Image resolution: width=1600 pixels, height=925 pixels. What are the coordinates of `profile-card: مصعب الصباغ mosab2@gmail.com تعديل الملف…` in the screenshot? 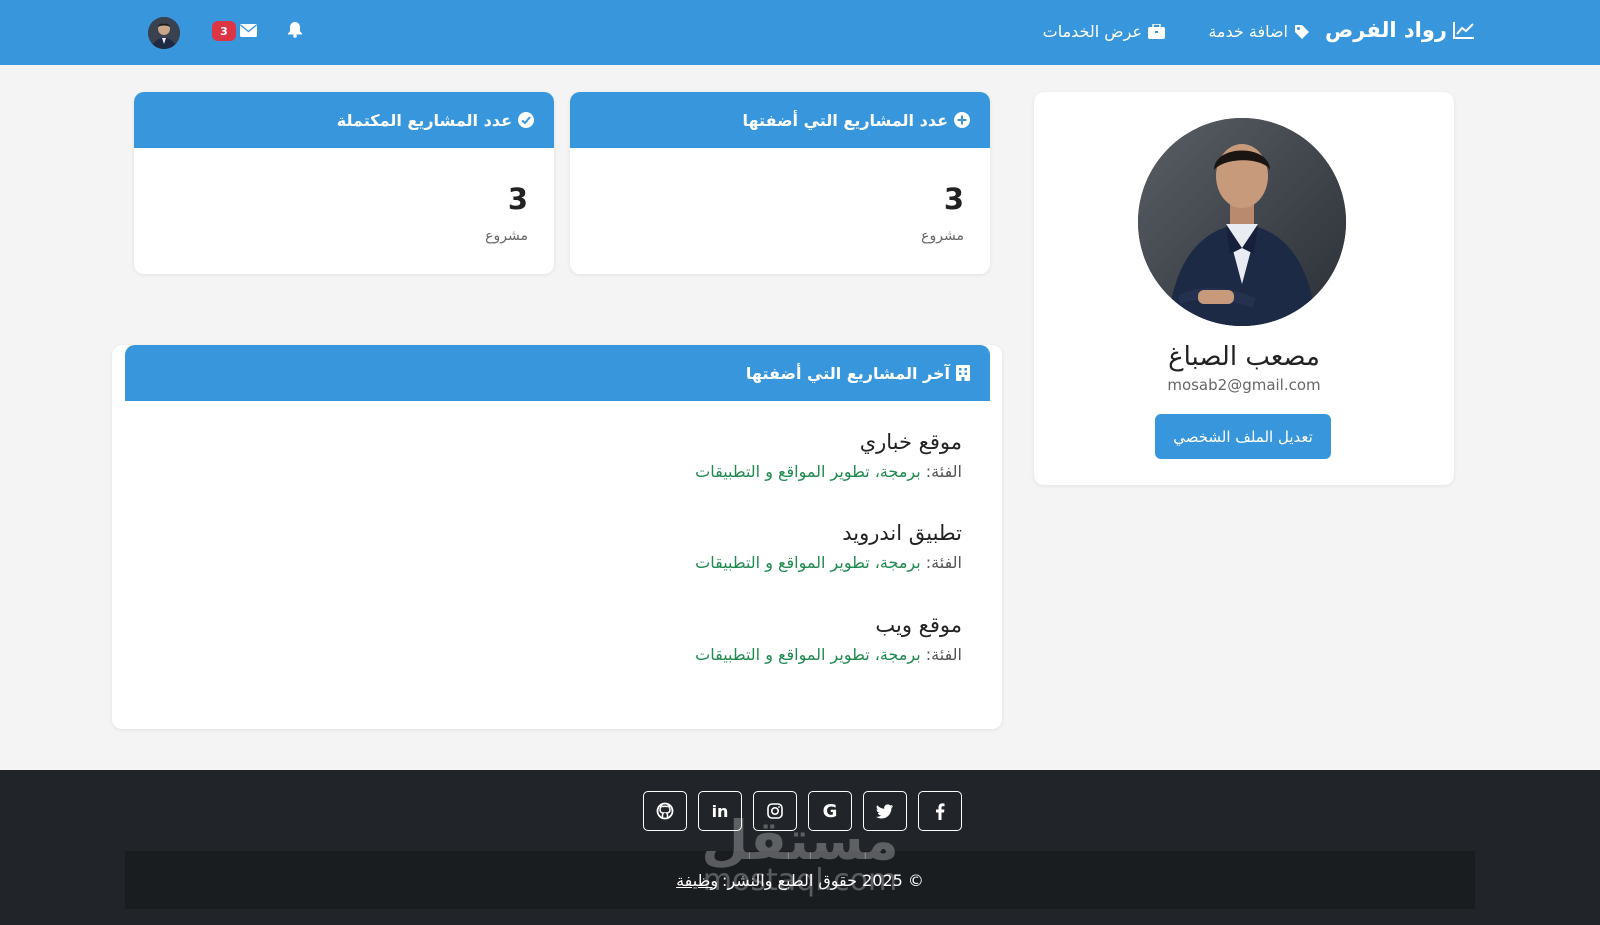 It's located at (1244, 288).